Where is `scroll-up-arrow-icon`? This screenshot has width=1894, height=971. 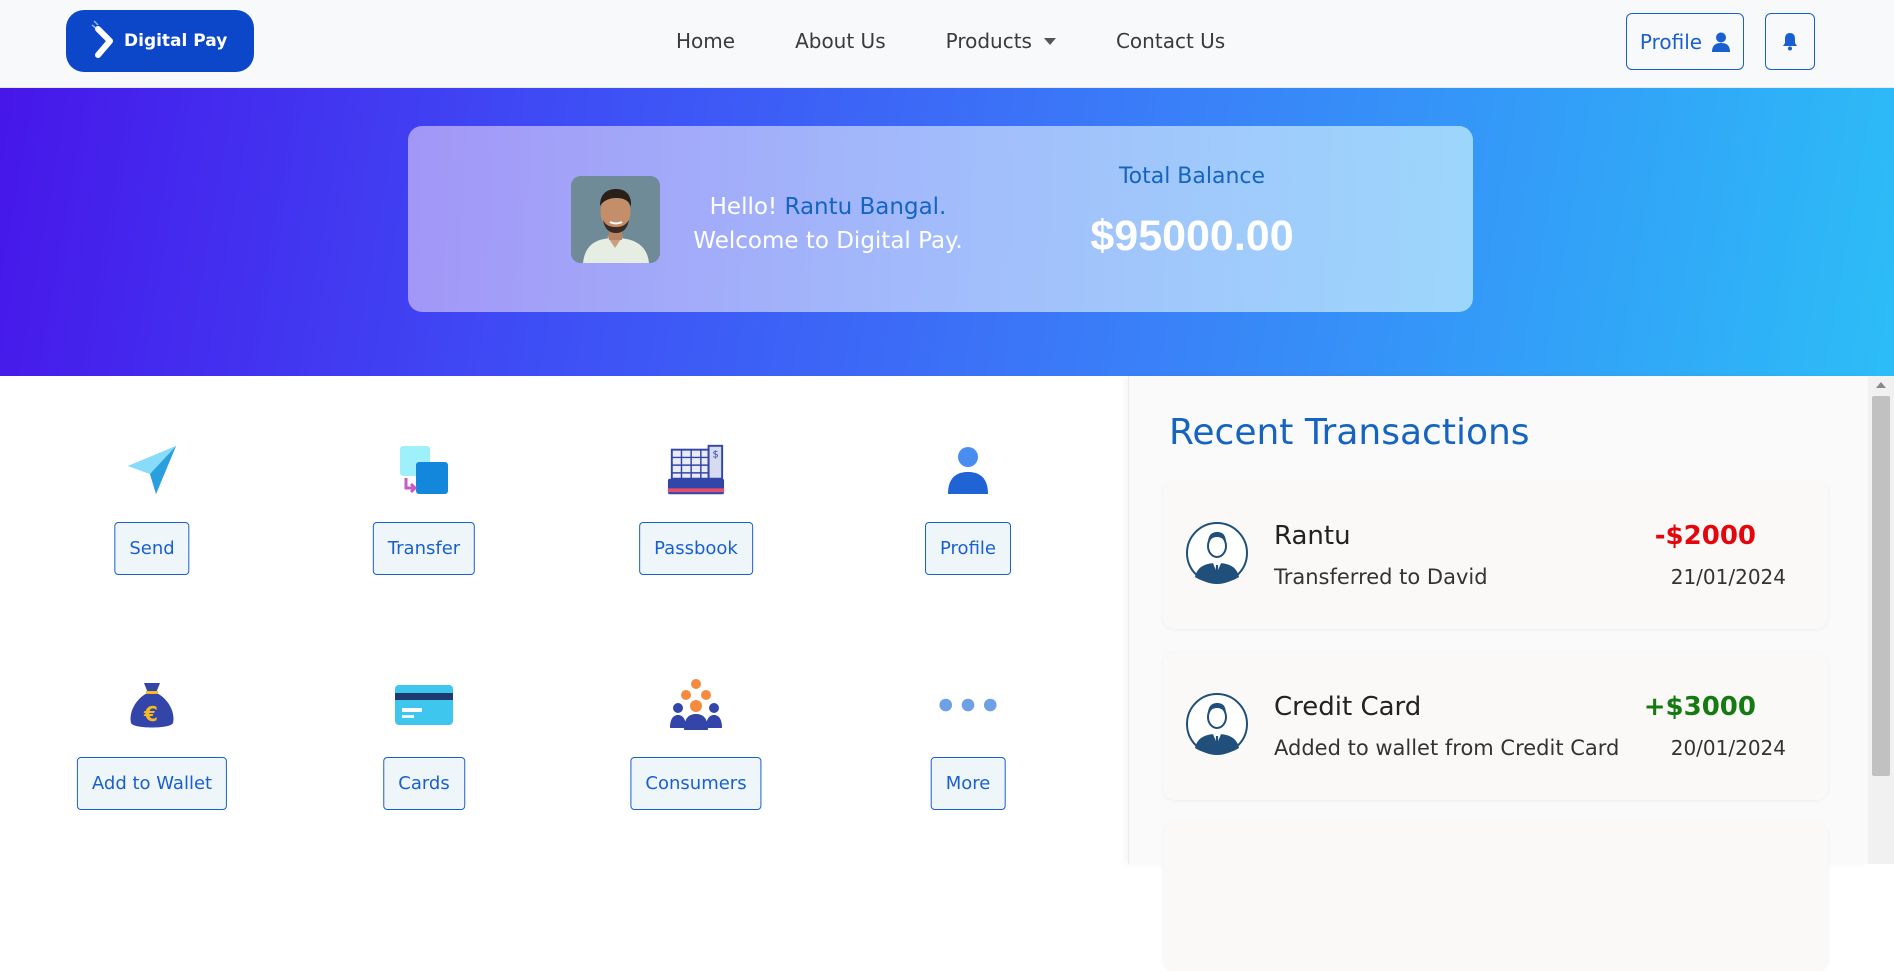
scroll-up-arrow-icon is located at coordinates (1881, 385).